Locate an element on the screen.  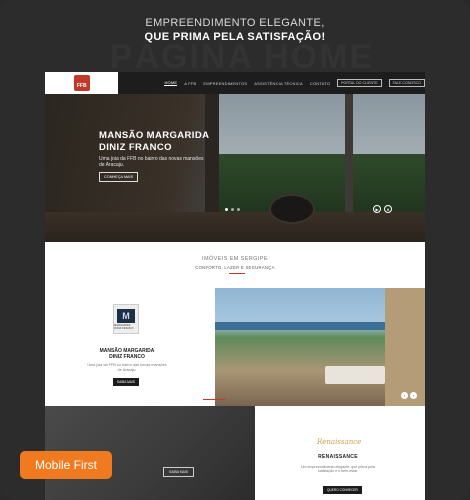
hero-title-line-1: MANSÃO MARGARIDA is located at coordinates (154, 135).